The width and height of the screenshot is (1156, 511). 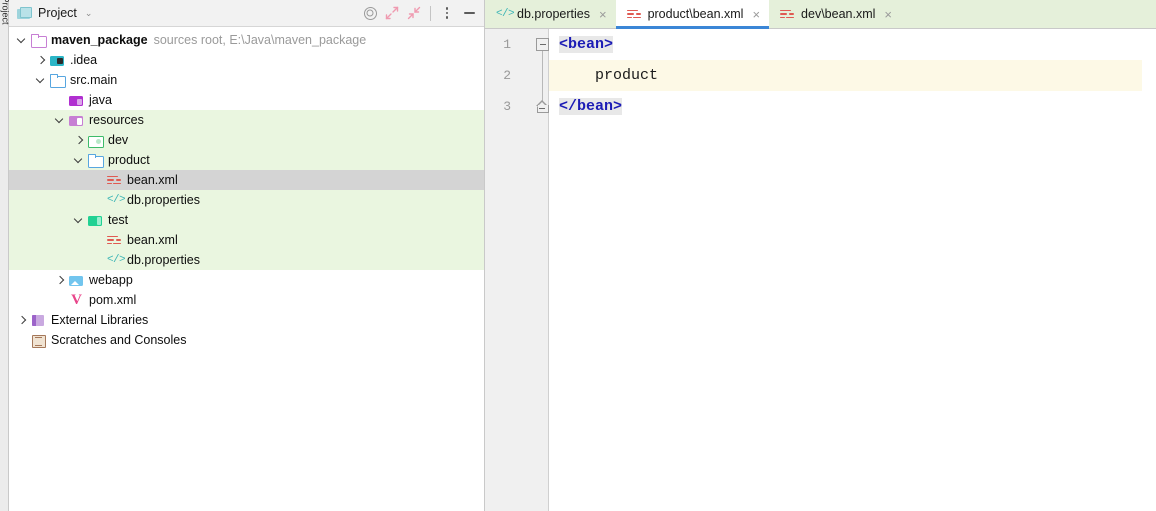 I want to click on editor-scrollbar, so click(x=1149, y=270).